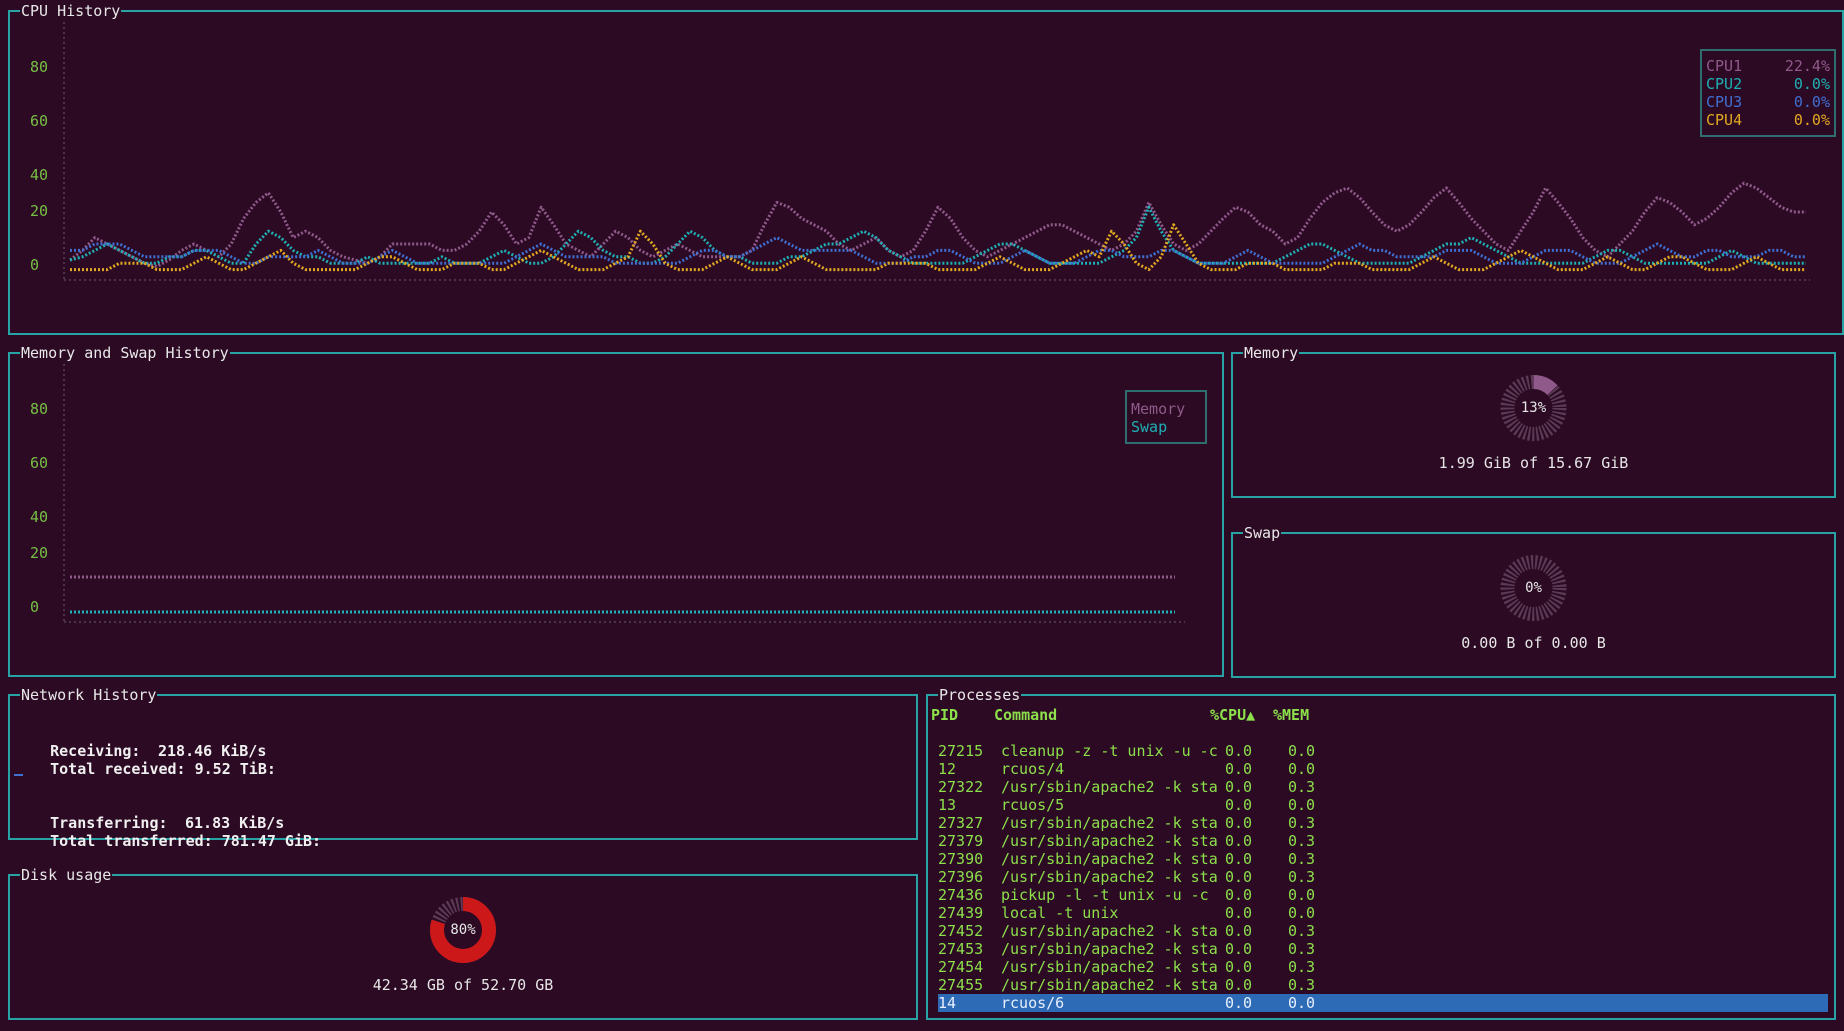 This screenshot has height=1031, width=1844. Describe the element at coordinates (1383, 985) in the screenshot. I see `process-row: 27455/usr/sbin/apache2 -k sta 0.0 0.3` at that location.